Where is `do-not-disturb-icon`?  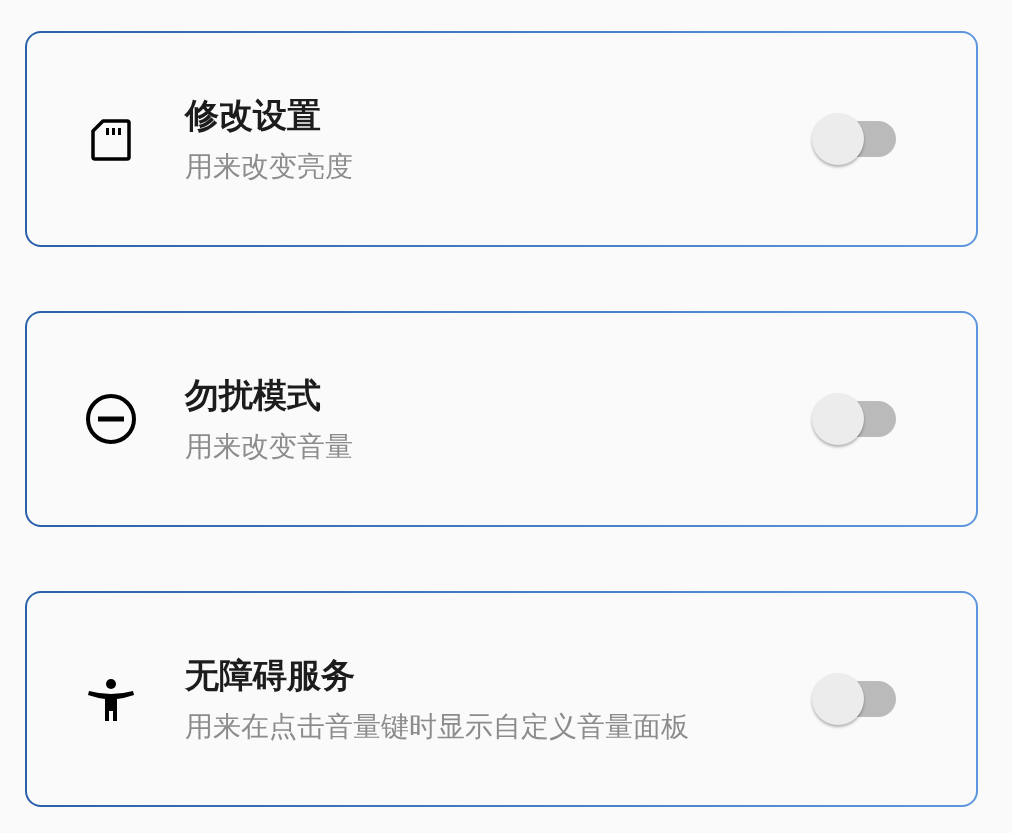
do-not-disturb-icon is located at coordinates (111, 419).